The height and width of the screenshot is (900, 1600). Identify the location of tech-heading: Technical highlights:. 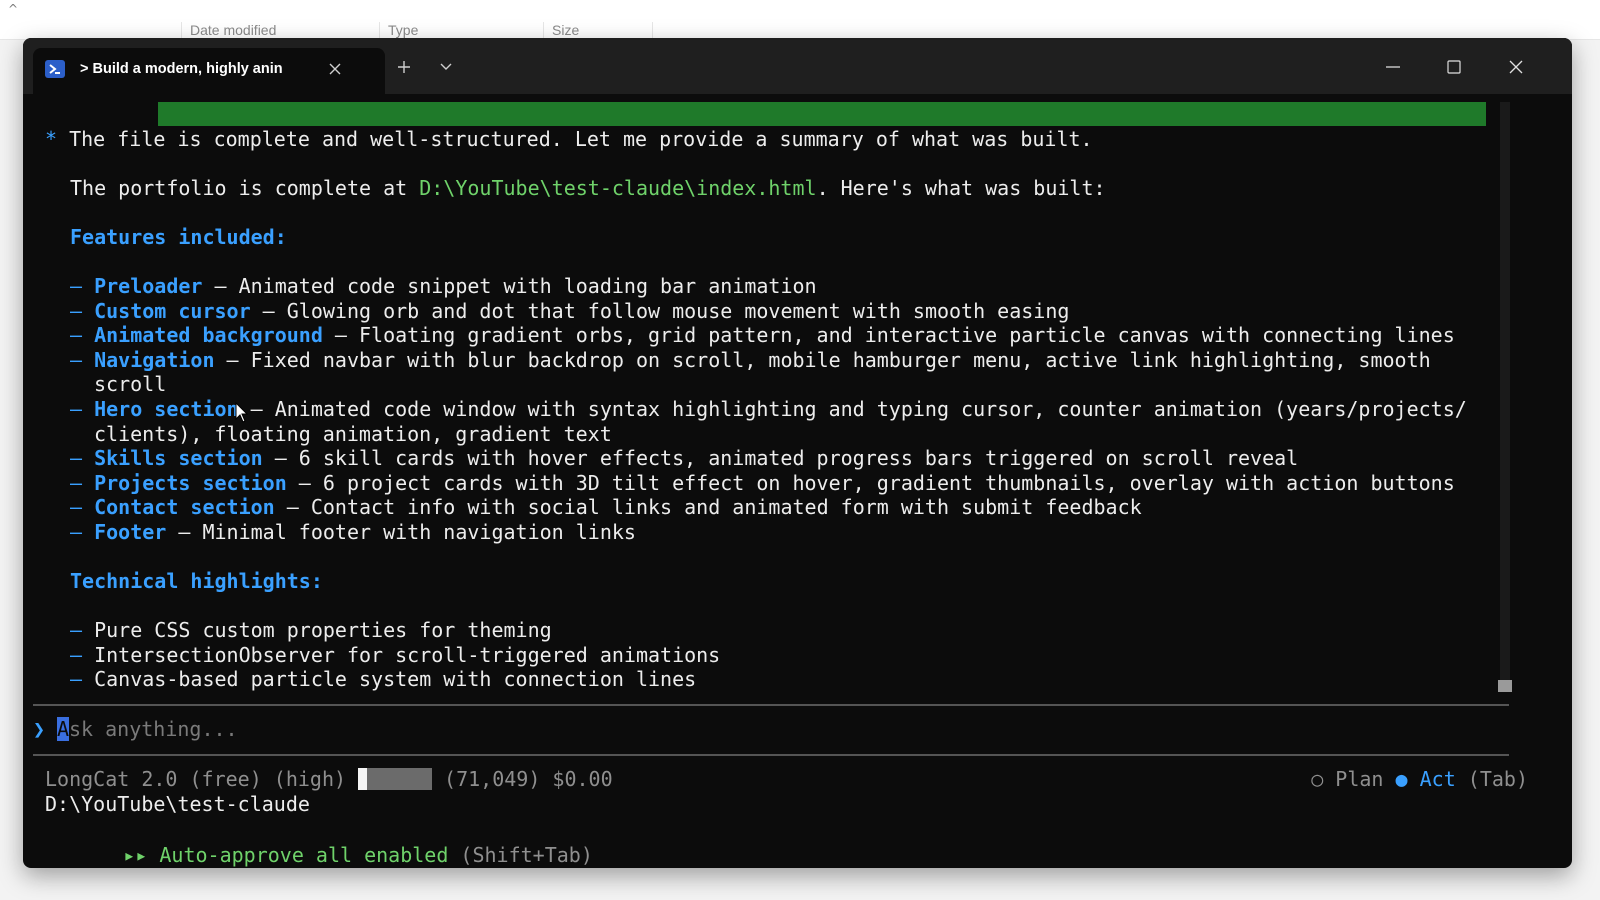
(196, 581).